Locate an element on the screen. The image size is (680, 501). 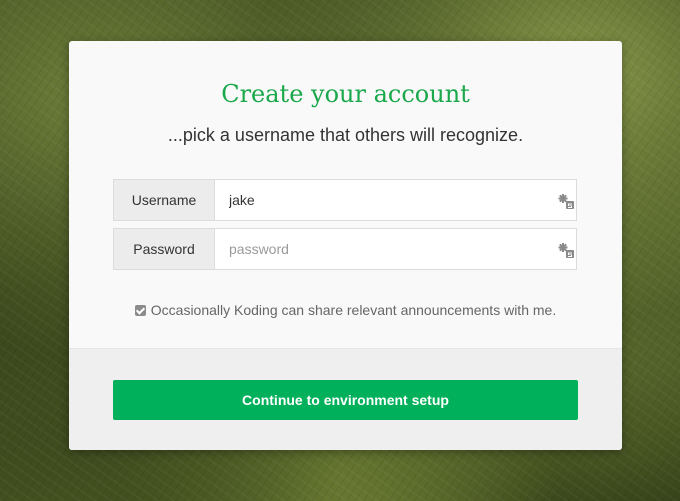
username-label: Username is located at coordinates (164, 200).